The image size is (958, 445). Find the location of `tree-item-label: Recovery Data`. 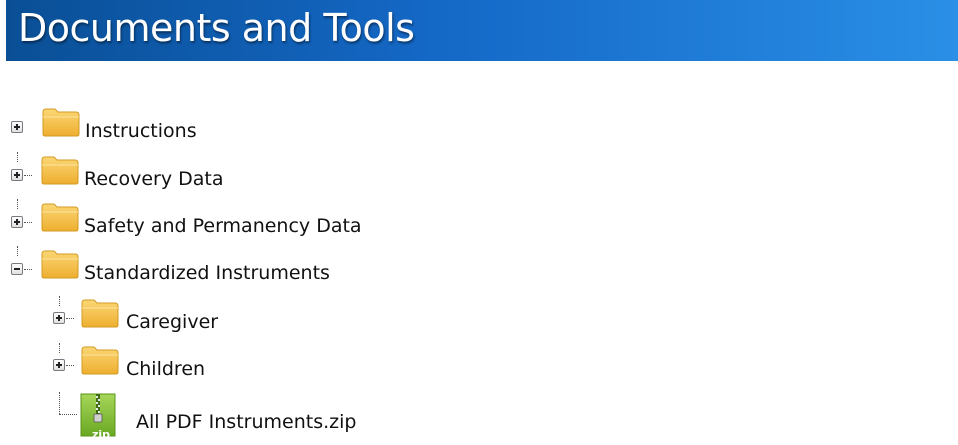

tree-item-label: Recovery Data is located at coordinates (154, 179).